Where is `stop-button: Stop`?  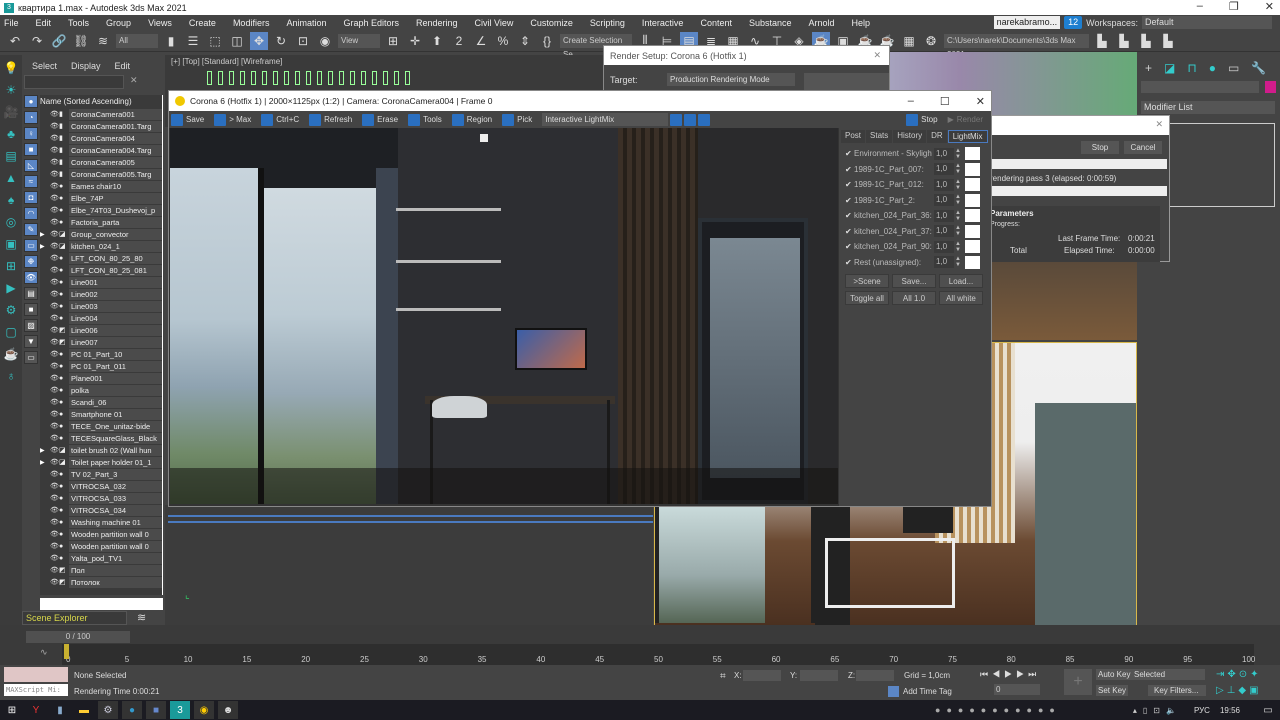
stop-button: Stop is located at coordinates (1100, 147).